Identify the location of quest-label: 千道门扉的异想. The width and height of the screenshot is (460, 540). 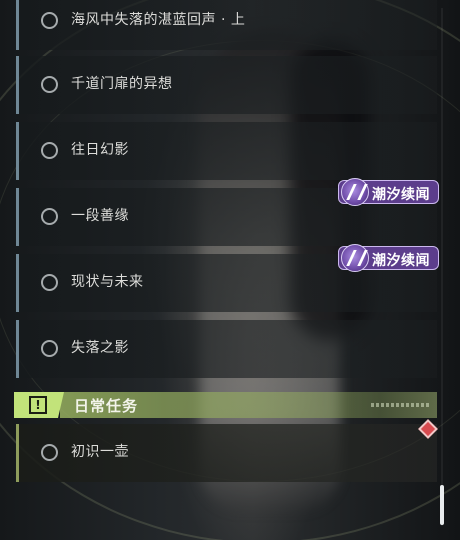
(122, 84).